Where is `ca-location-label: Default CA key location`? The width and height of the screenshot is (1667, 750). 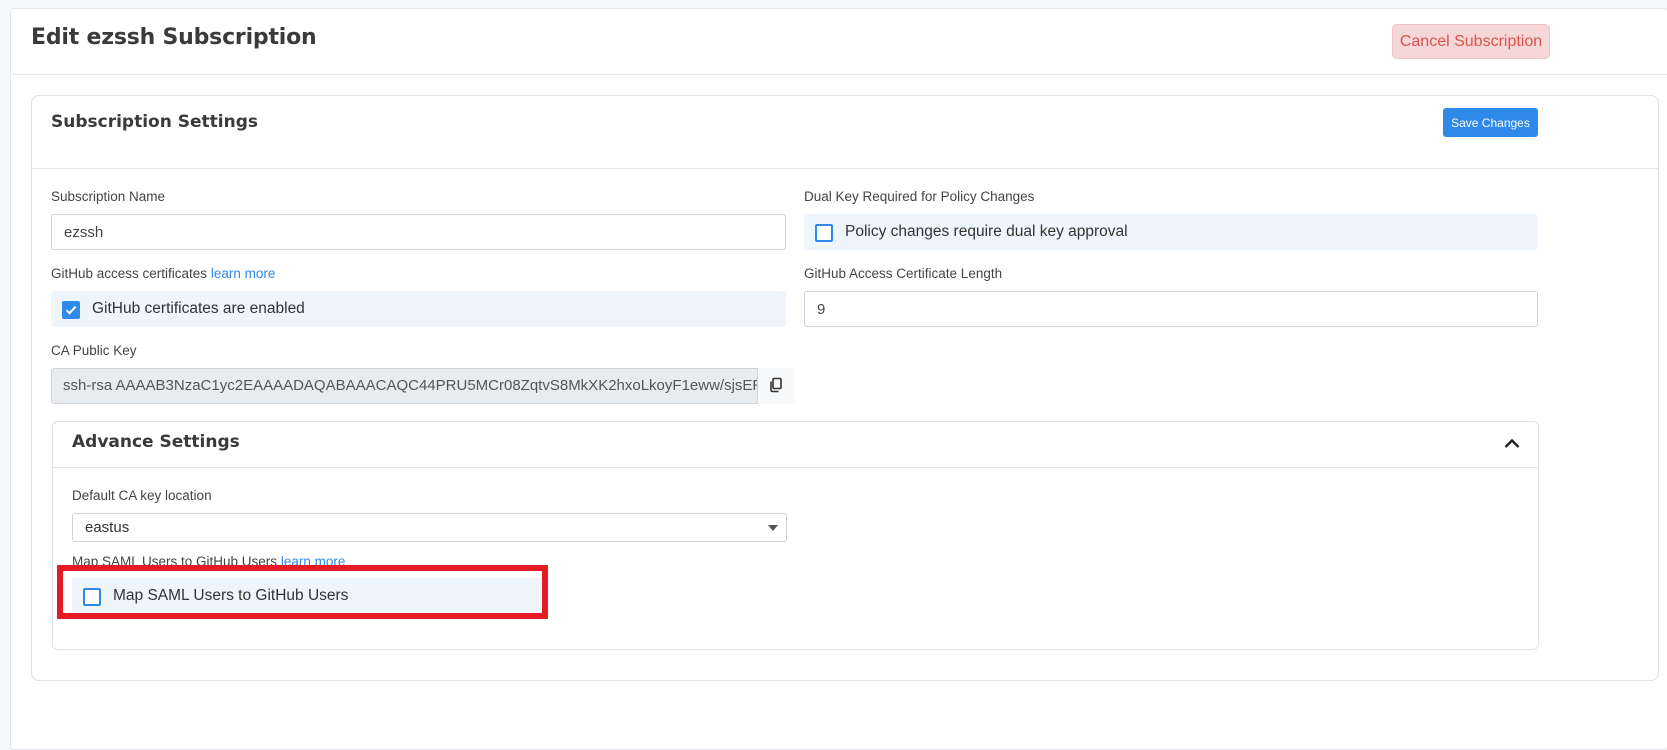 ca-location-label: Default CA key location is located at coordinates (142, 495).